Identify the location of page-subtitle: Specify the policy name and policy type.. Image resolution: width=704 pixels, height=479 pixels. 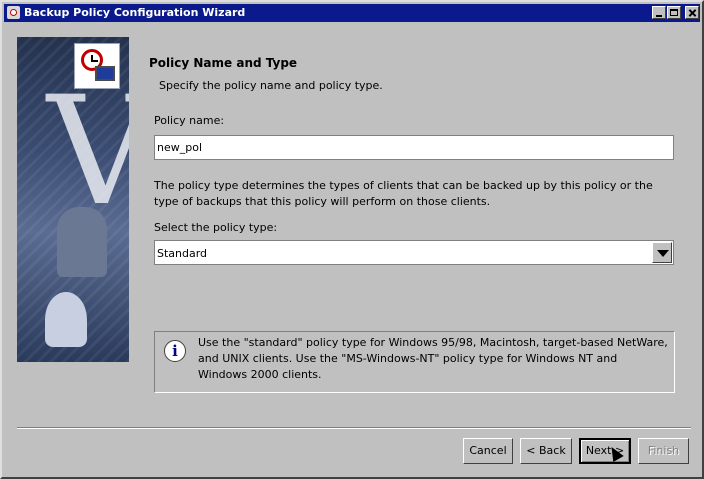
(271, 85).